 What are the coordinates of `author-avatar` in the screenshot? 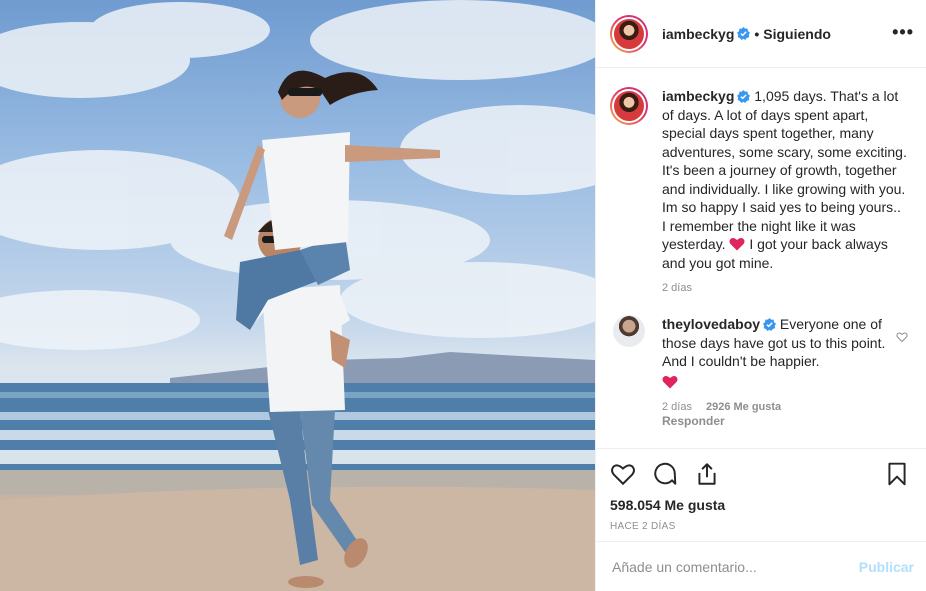 It's located at (629, 33).